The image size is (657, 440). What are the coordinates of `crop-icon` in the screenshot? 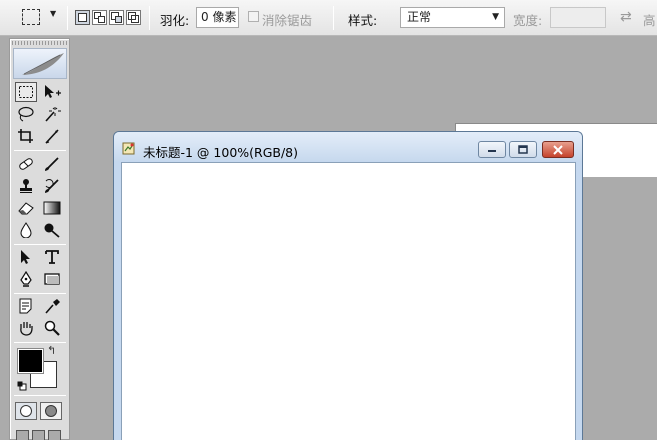 It's located at (26, 136).